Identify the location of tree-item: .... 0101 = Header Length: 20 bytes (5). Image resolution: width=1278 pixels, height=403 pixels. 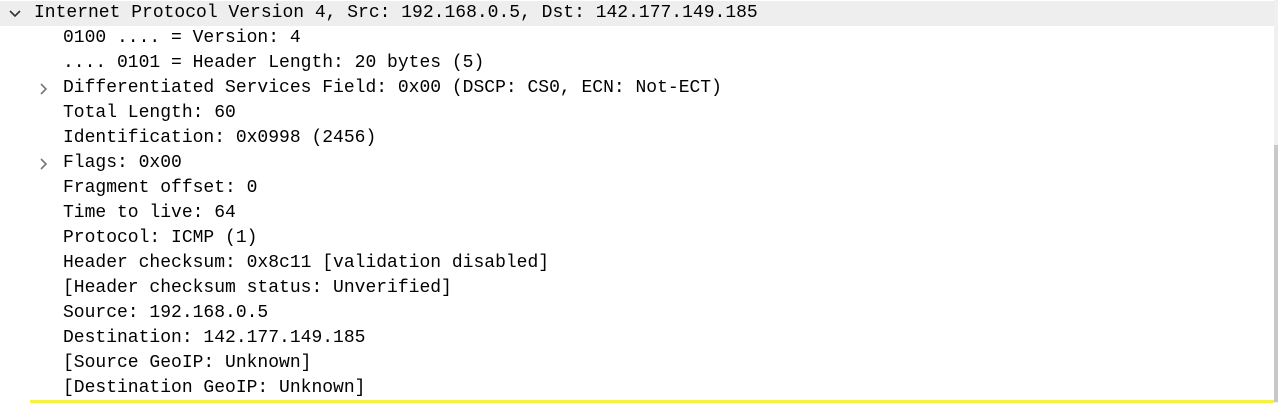
(637, 63).